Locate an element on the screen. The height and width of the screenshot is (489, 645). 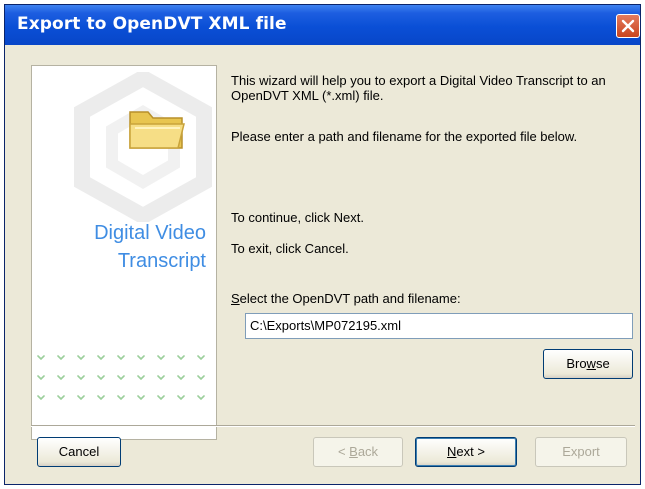
browse-button: Browse is located at coordinates (588, 364).